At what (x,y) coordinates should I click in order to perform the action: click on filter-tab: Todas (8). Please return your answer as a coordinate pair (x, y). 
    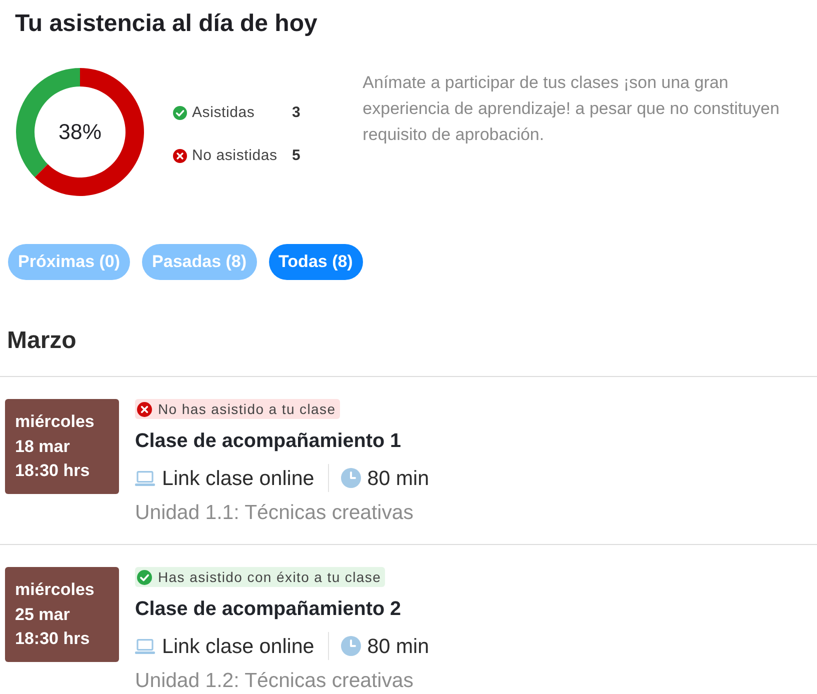
    Looking at the image, I should click on (315, 262).